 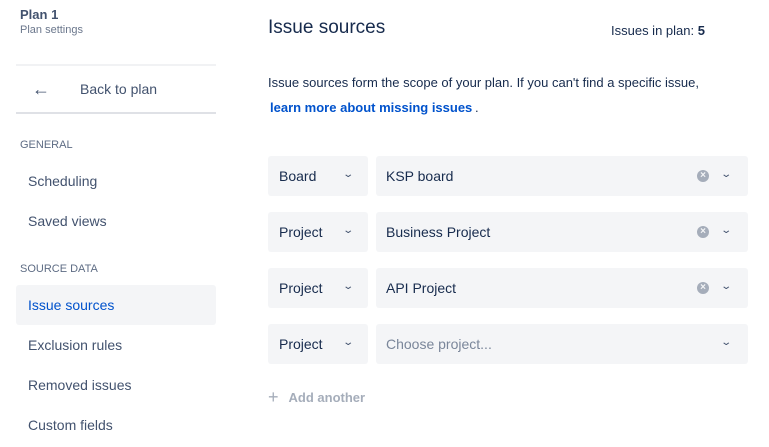 What do you see at coordinates (327, 397) in the screenshot?
I see `add-another-label: Add another` at bounding box center [327, 397].